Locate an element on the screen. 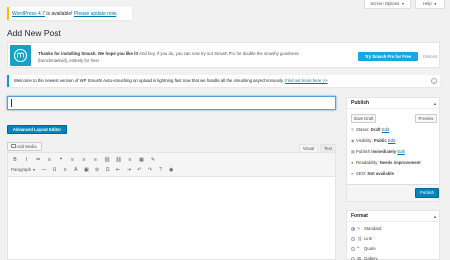 The image size is (450, 260). format-option-label: Link is located at coordinates (368, 238).